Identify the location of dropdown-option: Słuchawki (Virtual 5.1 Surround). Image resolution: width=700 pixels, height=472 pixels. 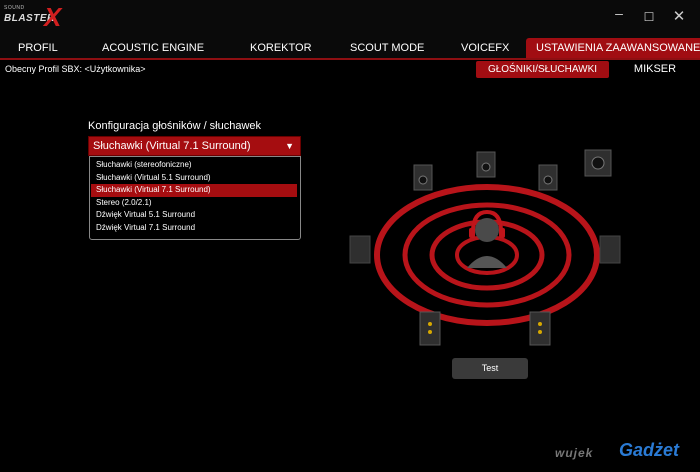
(194, 178).